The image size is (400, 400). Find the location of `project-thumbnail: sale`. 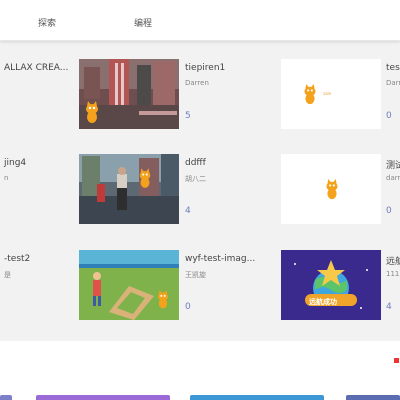

project-thumbnail: sale is located at coordinates (331, 94).